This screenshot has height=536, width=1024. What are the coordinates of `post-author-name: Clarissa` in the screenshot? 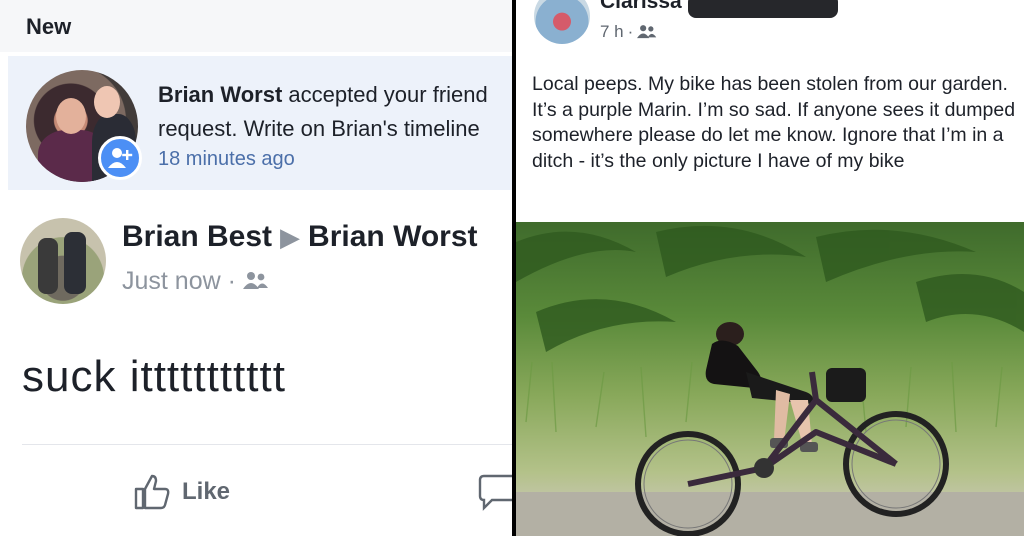 It's located at (641, 7).